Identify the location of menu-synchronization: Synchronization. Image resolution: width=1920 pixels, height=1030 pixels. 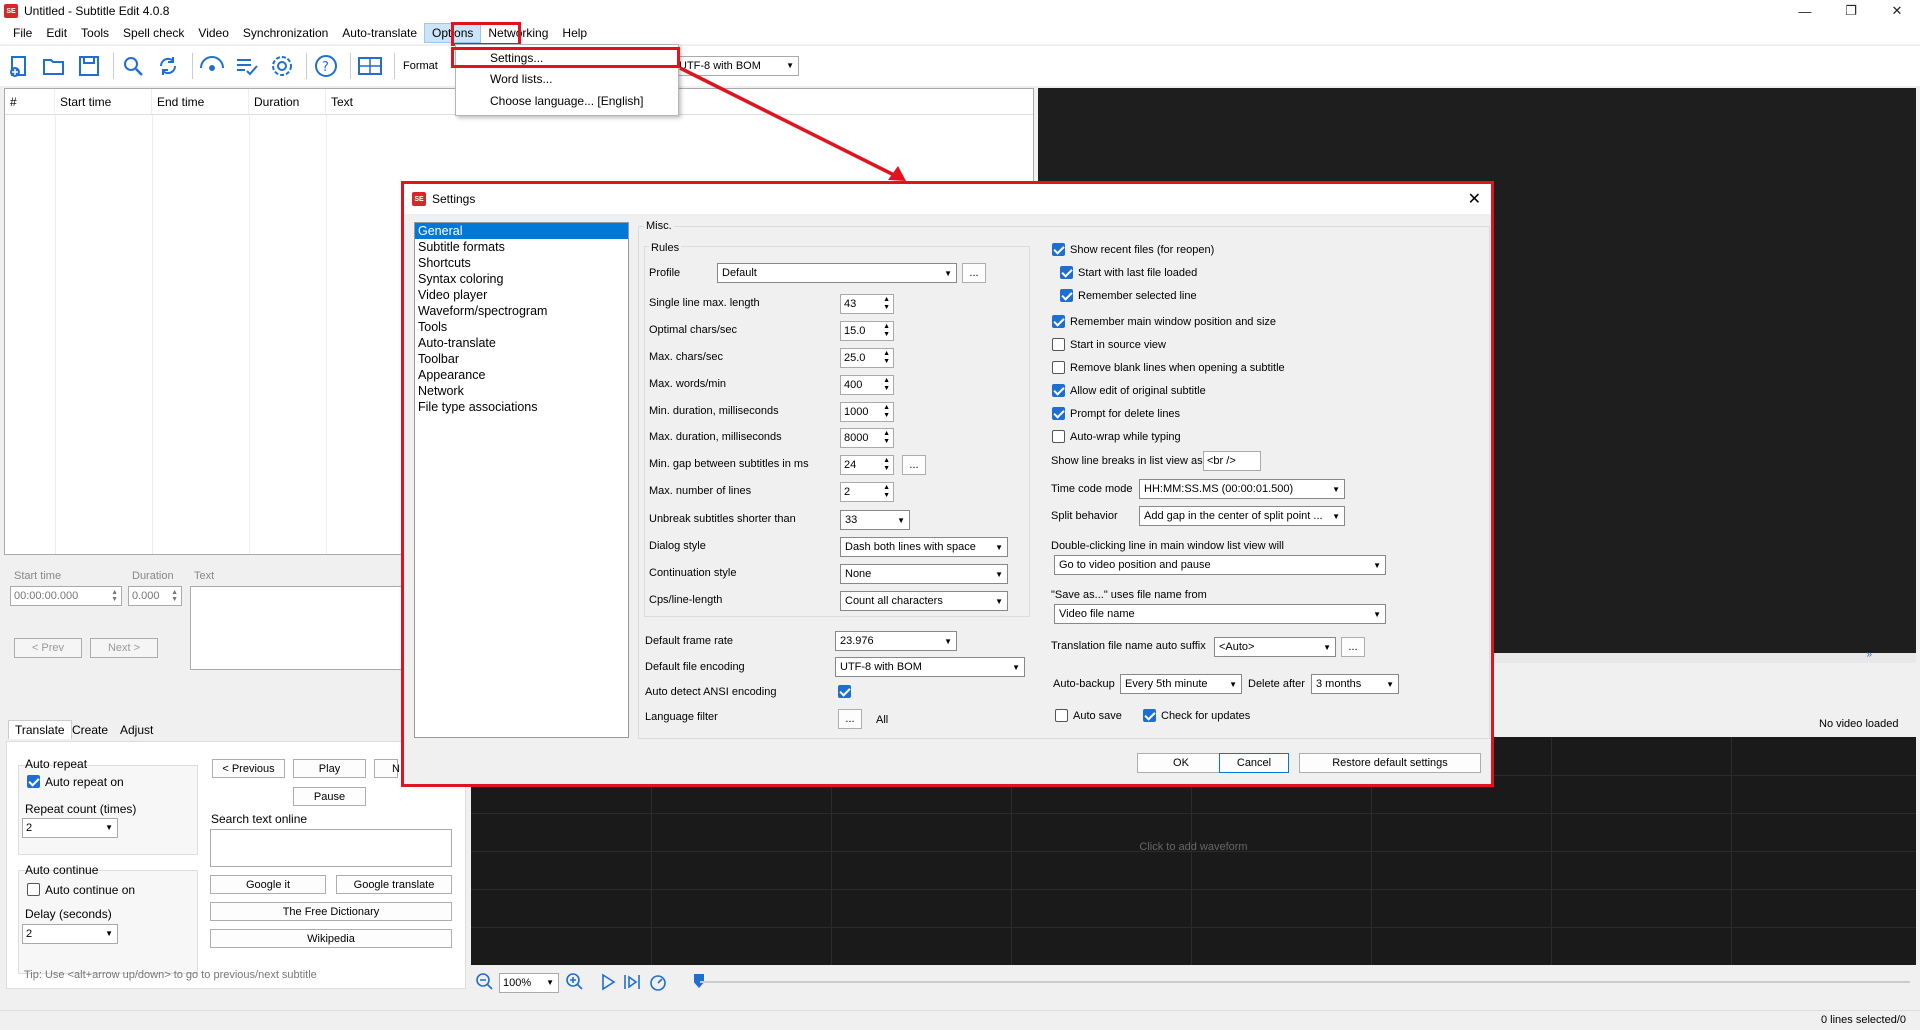
(285, 33).